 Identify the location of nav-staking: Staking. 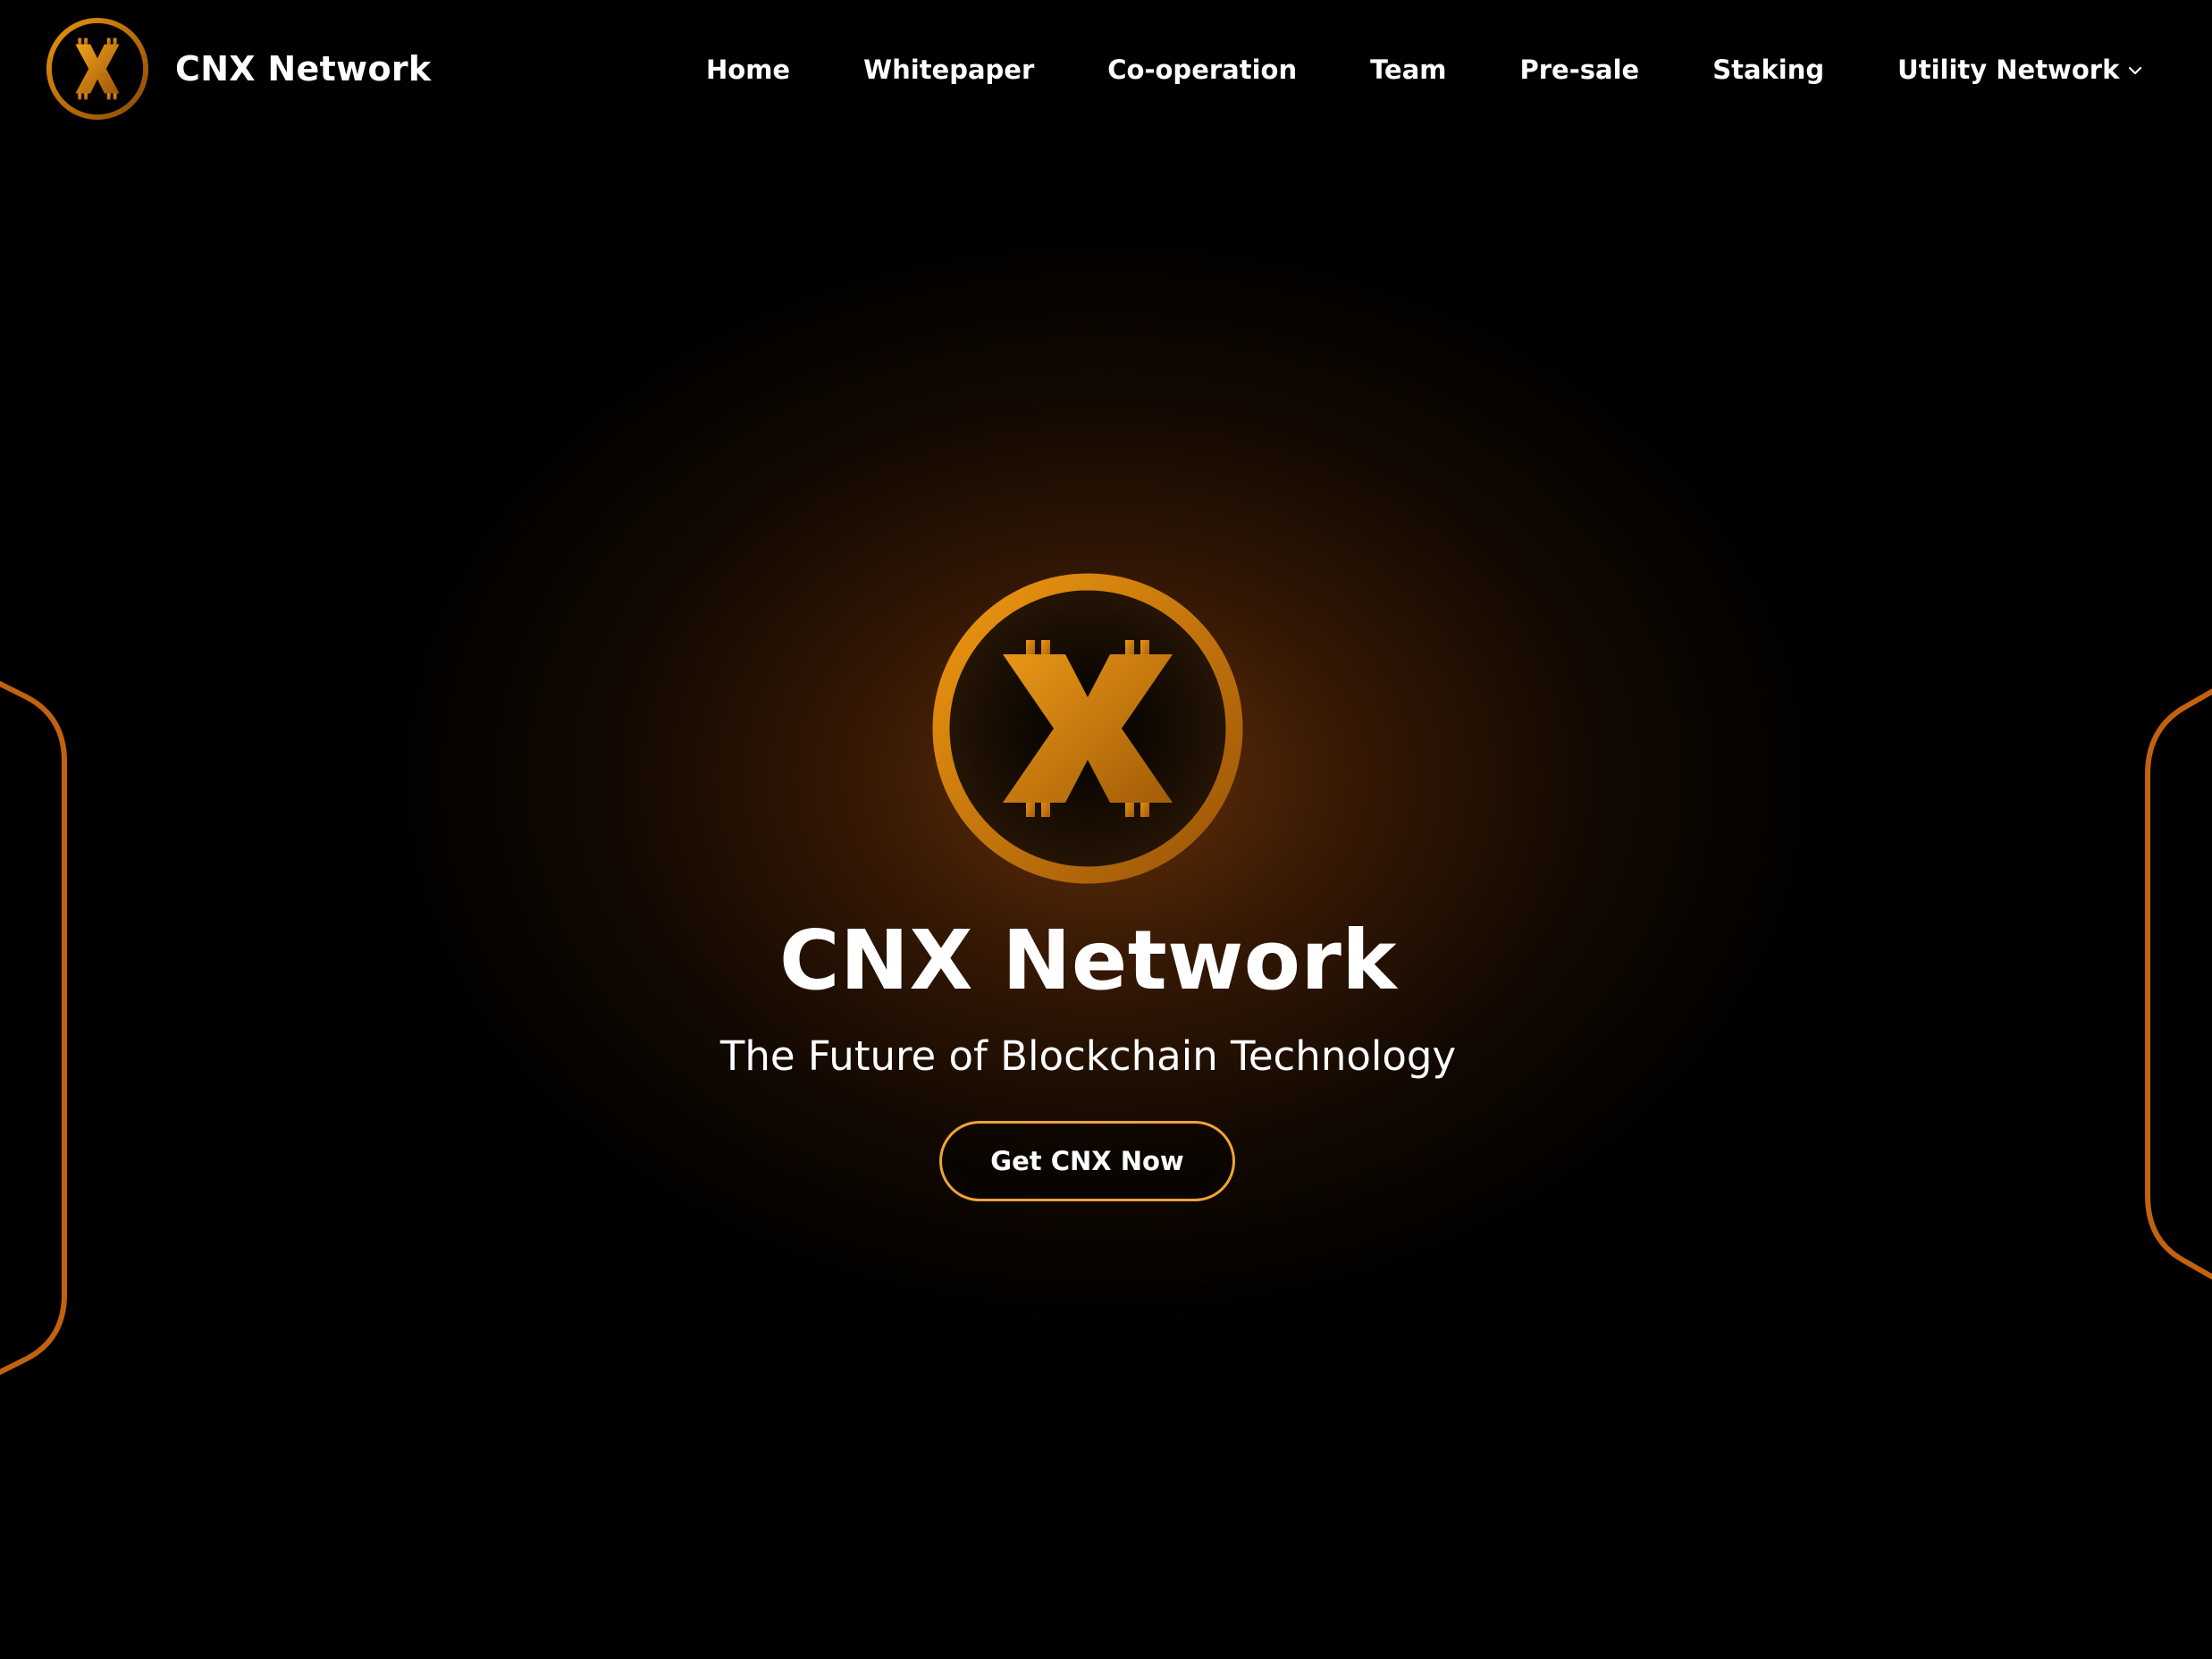
(1768, 70).